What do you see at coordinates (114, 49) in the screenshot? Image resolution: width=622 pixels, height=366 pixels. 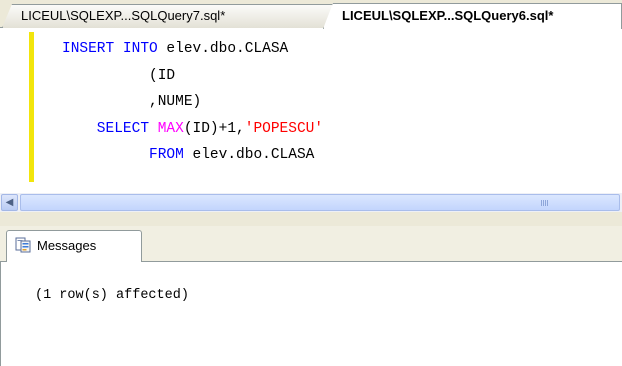 I see `sql-keyword: INSERT INTO` at bounding box center [114, 49].